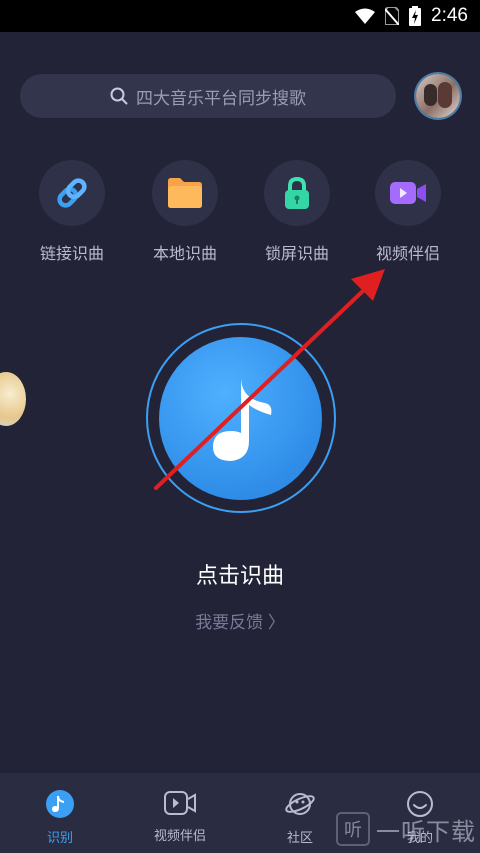 This screenshot has width=480, height=853. I want to click on search-placeholder: 四大音乐平台同步搜歌, so click(221, 98).